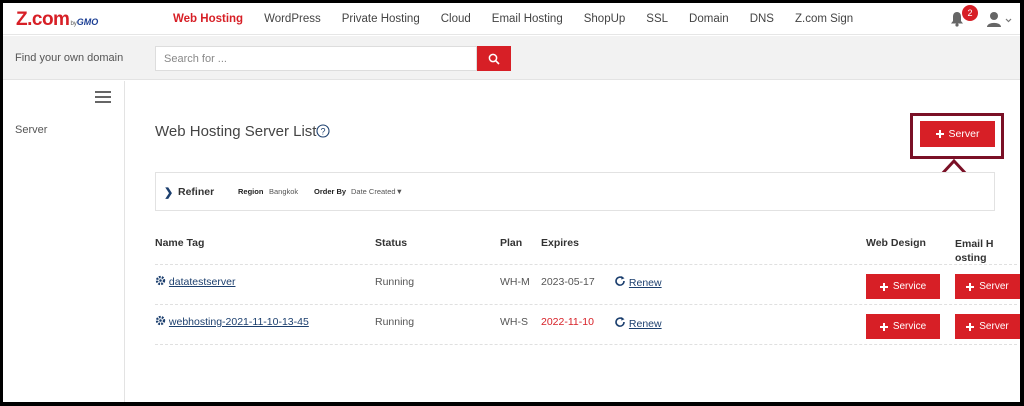 This screenshot has height=406, width=1024. Describe the element at coordinates (64, 241) in the screenshot. I see `sidebar: Server` at that location.